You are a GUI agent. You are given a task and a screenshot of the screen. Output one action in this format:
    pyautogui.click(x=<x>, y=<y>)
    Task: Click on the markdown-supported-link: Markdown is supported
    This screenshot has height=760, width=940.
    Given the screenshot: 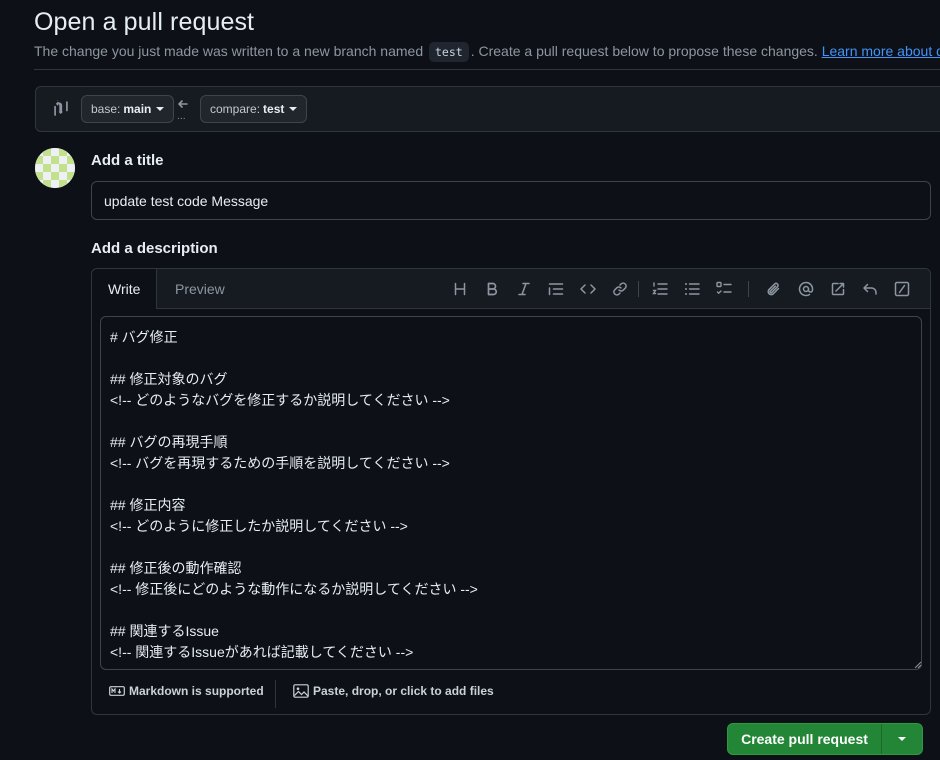 What is the action you would take?
    pyautogui.click(x=186, y=691)
    